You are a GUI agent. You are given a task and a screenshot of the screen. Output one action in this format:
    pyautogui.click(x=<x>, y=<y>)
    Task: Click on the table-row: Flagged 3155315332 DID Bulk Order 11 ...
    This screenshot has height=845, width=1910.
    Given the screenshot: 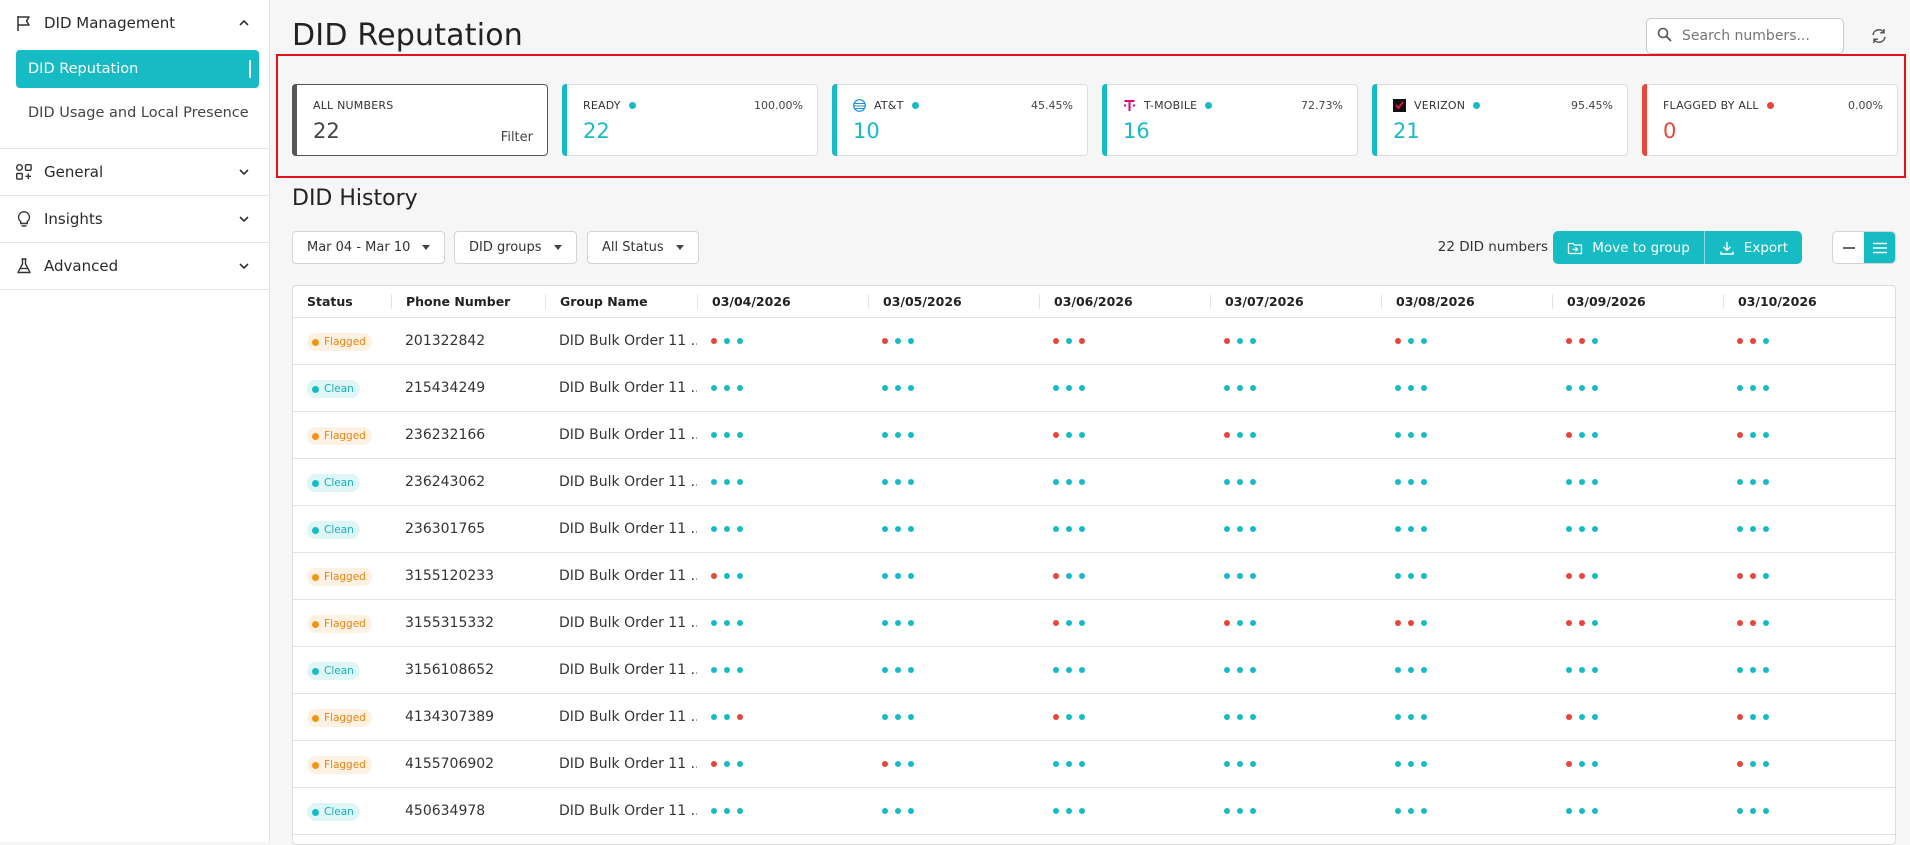 What is the action you would take?
    pyautogui.click(x=1094, y=623)
    